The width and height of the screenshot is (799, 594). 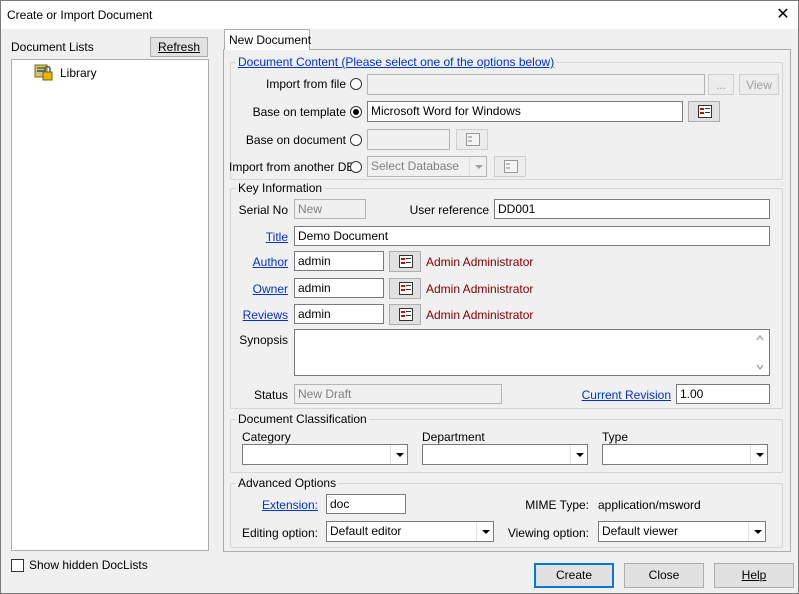 What do you see at coordinates (632, 209) in the screenshot?
I see `user-reference-input: DD001` at bounding box center [632, 209].